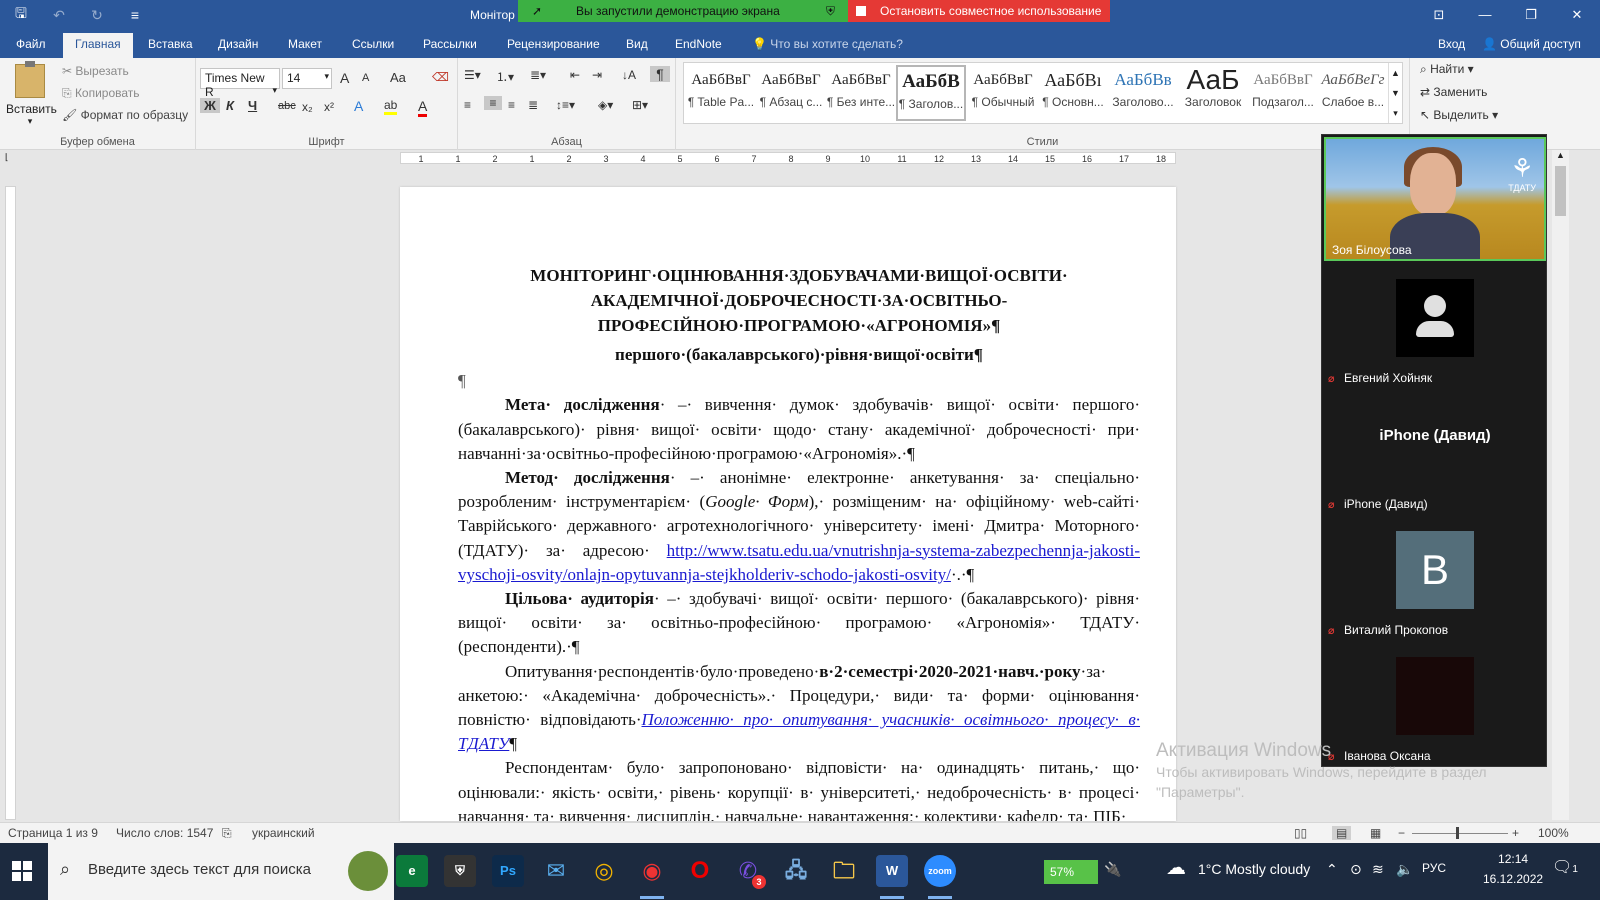 This screenshot has height=900, width=1600. Describe the element at coordinates (1254, 869) in the screenshot. I see `weather-text: 1°C Mostly cloudy` at that location.